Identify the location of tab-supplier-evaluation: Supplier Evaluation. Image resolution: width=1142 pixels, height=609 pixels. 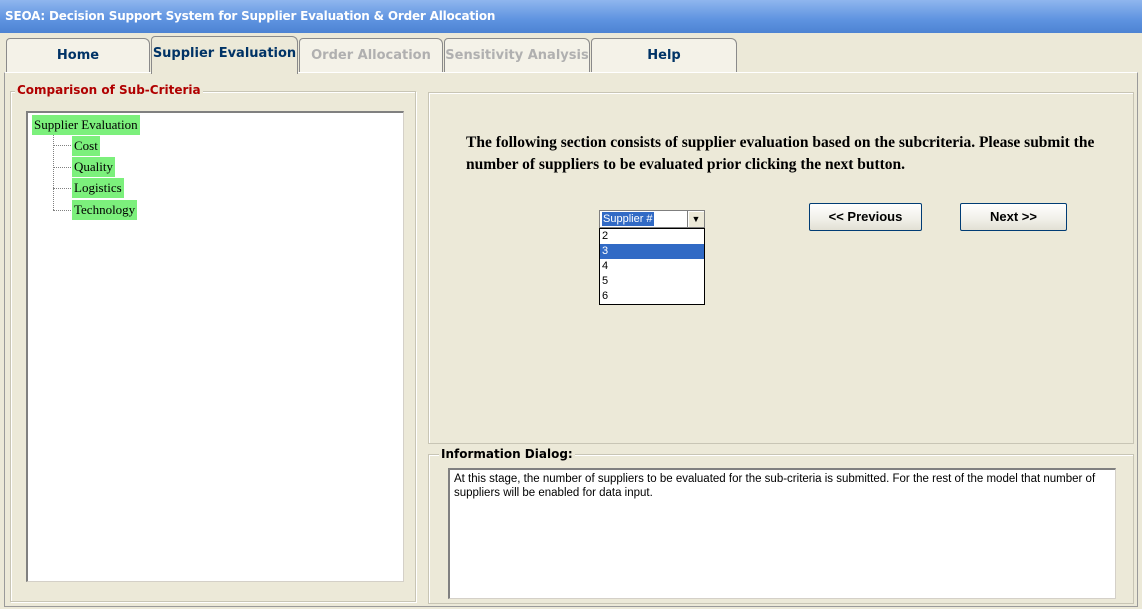
(224, 55).